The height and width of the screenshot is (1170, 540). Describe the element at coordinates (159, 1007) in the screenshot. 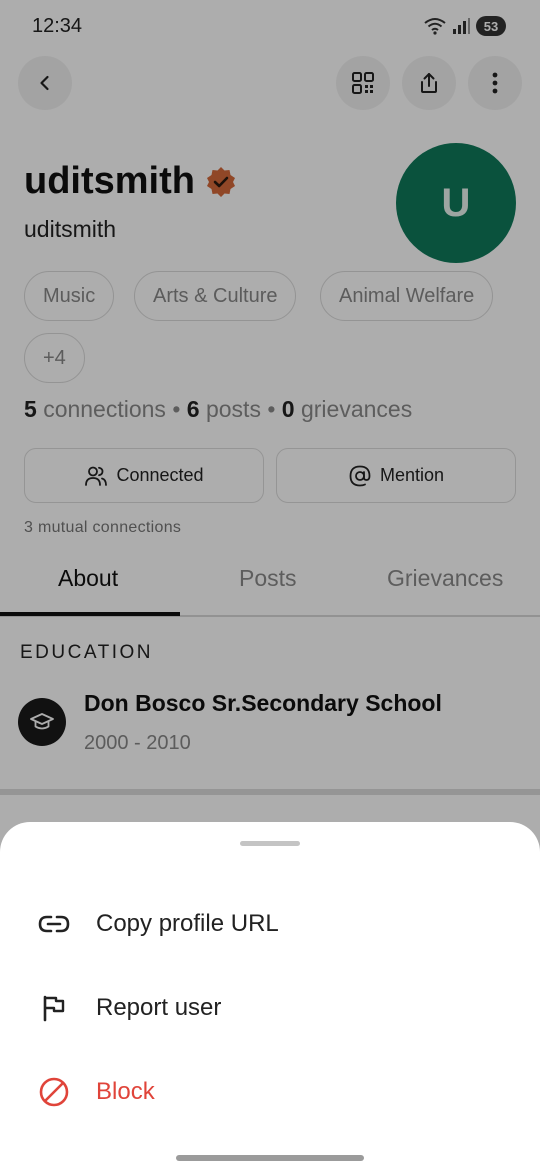

I see `report-user-label: Report user` at that location.